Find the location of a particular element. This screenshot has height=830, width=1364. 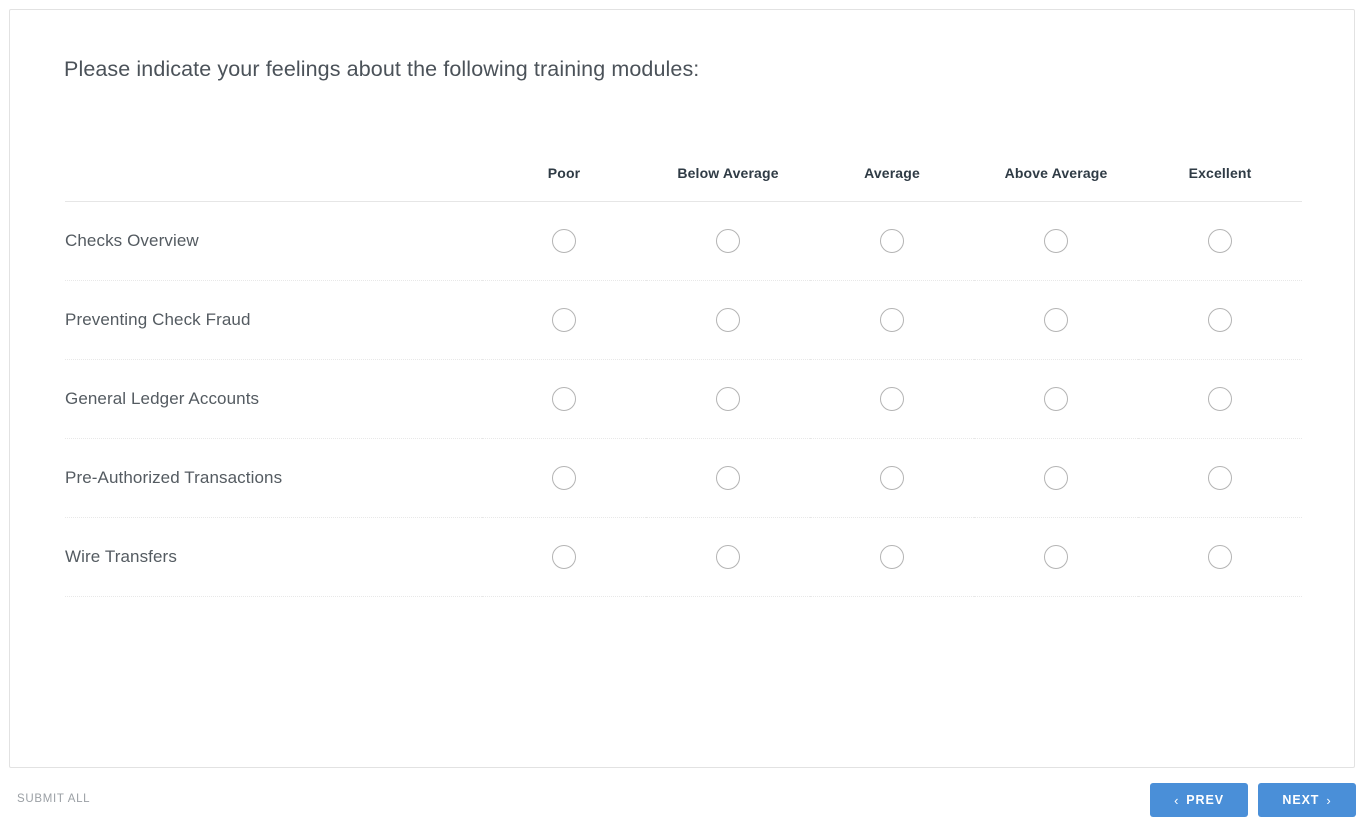

radio-preventing-check-fraud-above-average is located at coordinates (1056, 320).